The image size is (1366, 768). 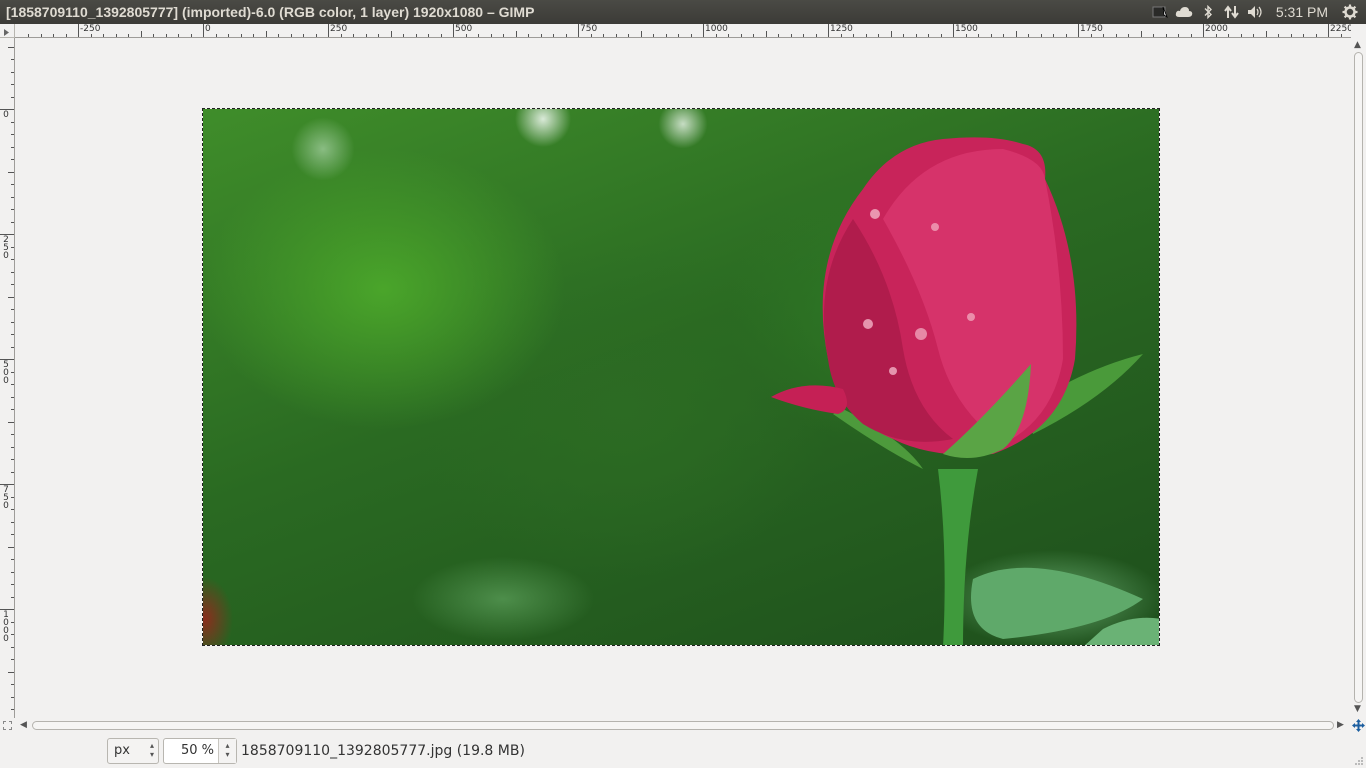 I want to click on cloud-icon, so click(x=1184, y=12).